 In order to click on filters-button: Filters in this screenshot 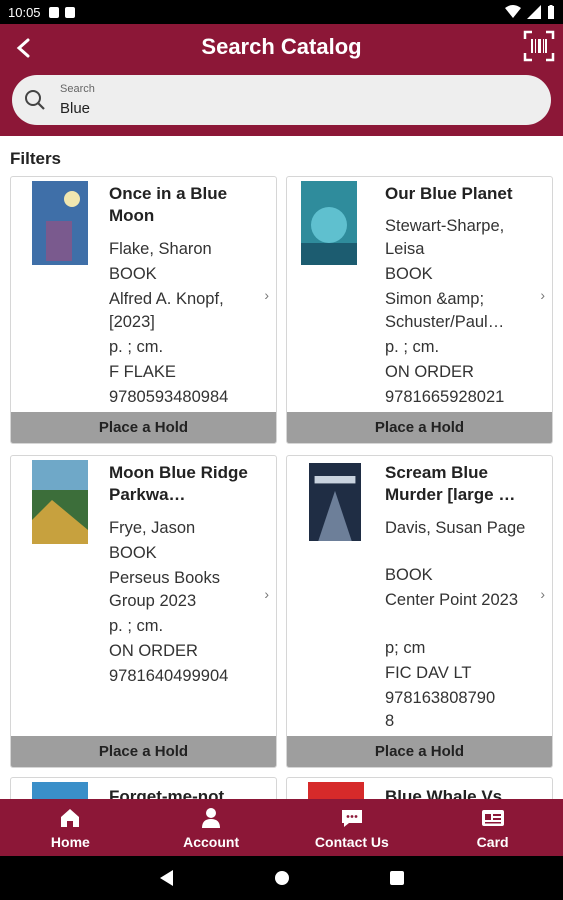, I will do `click(35, 159)`.